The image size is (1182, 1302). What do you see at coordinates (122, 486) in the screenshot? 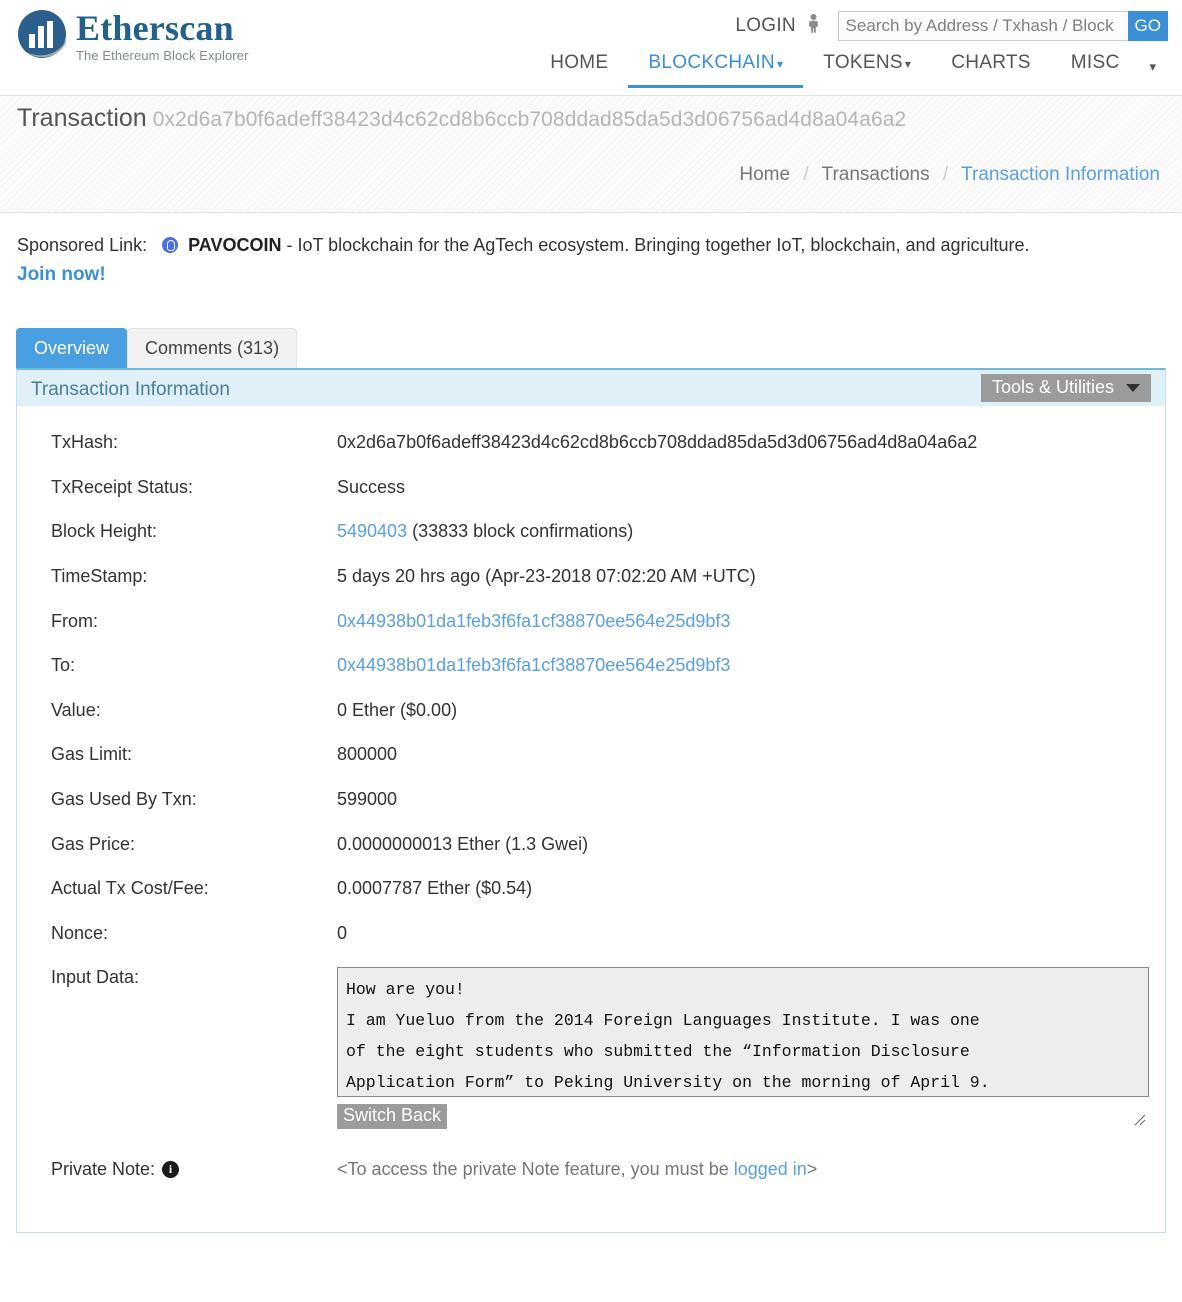
I see `row-label: TxReceipt Status:` at bounding box center [122, 486].